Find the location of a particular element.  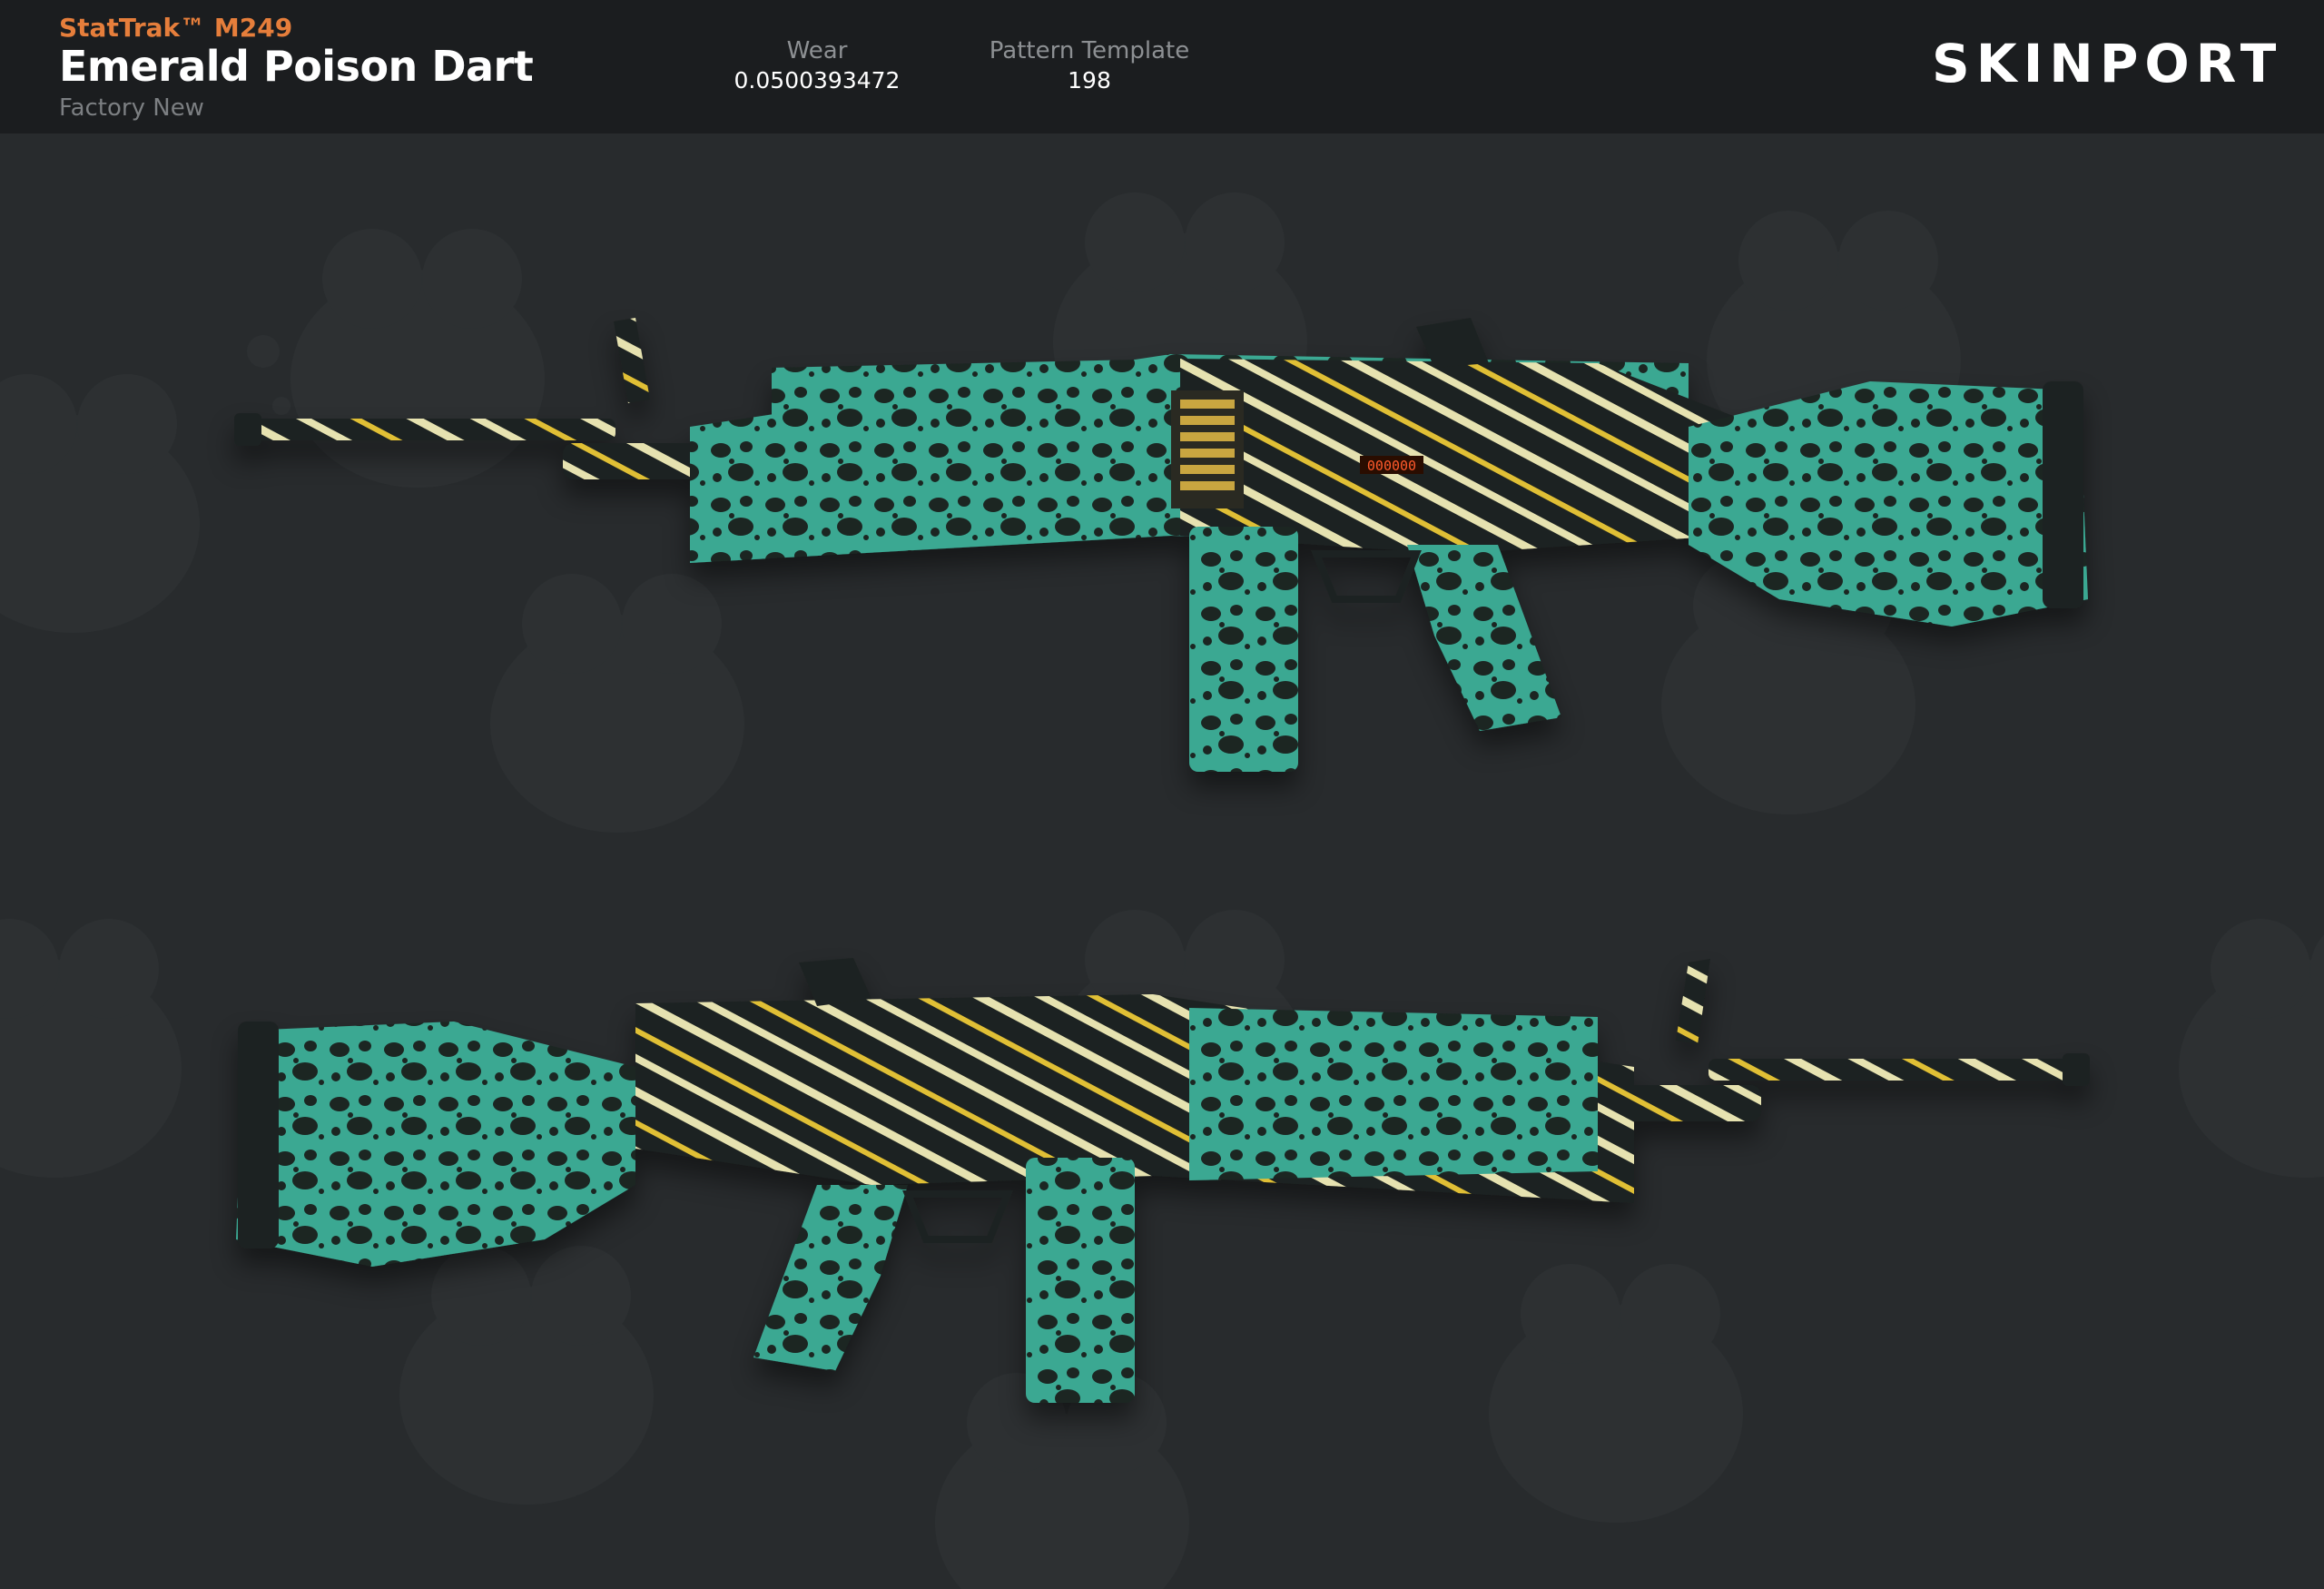

wear-value: 0.0500393472 is located at coordinates (817, 80).